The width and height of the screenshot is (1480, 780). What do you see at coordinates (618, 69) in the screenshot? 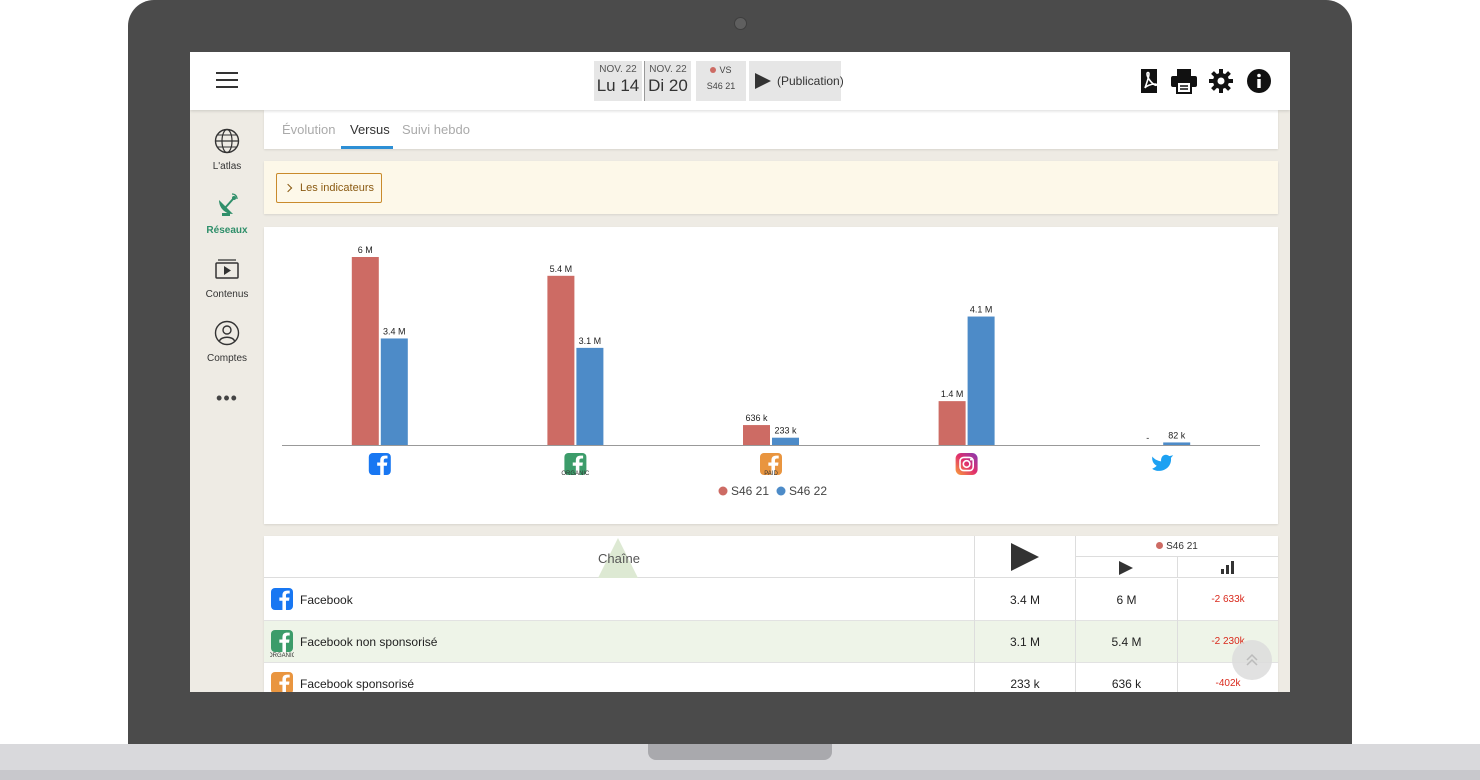
I see `date-from-month: NOV. 22` at bounding box center [618, 69].